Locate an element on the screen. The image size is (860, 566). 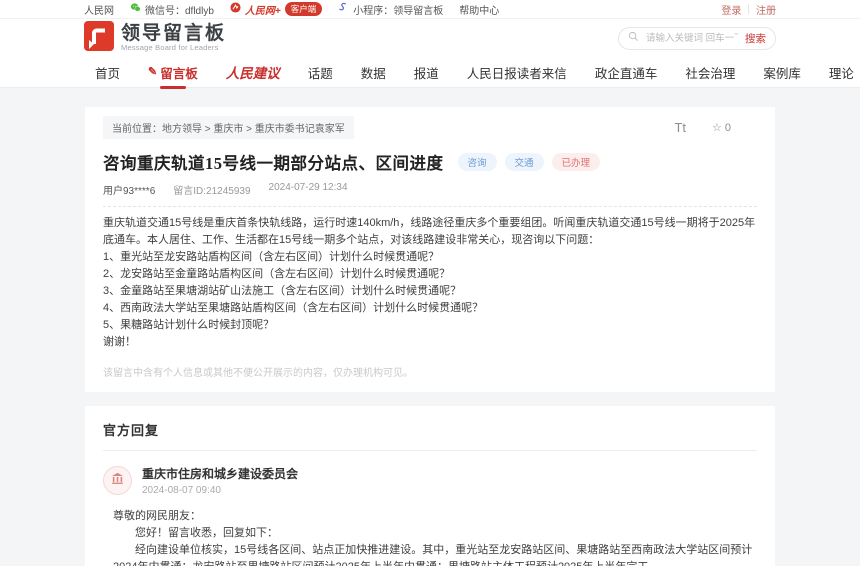
nav-item-reports: 报道 is located at coordinates (426, 72).